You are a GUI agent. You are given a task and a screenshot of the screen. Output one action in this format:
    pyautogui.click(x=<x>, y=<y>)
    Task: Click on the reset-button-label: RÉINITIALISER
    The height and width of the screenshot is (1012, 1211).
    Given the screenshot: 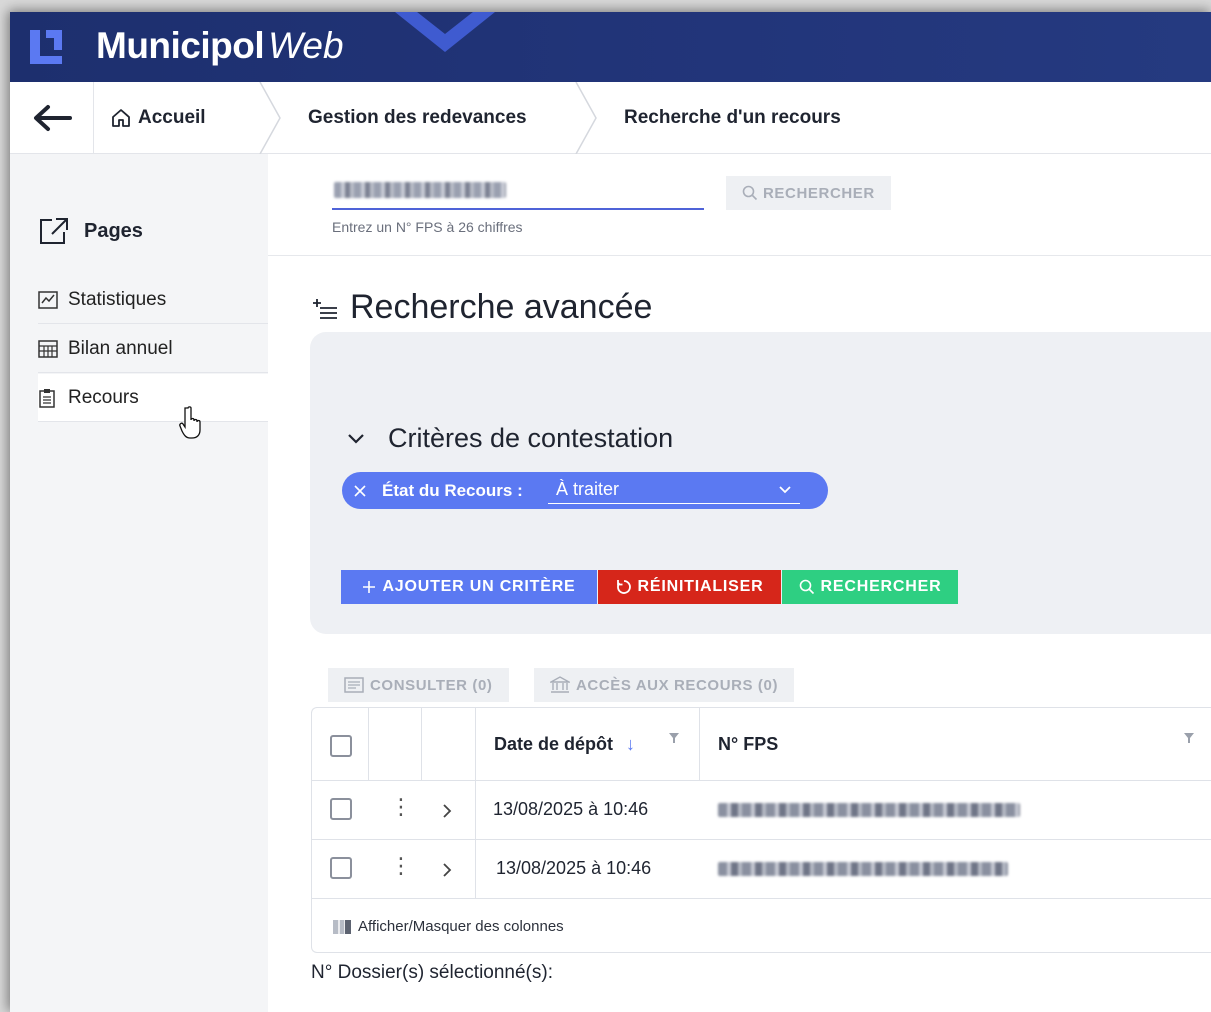 What is the action you would take?
    pyautogui.click(x=700, y=586)
    